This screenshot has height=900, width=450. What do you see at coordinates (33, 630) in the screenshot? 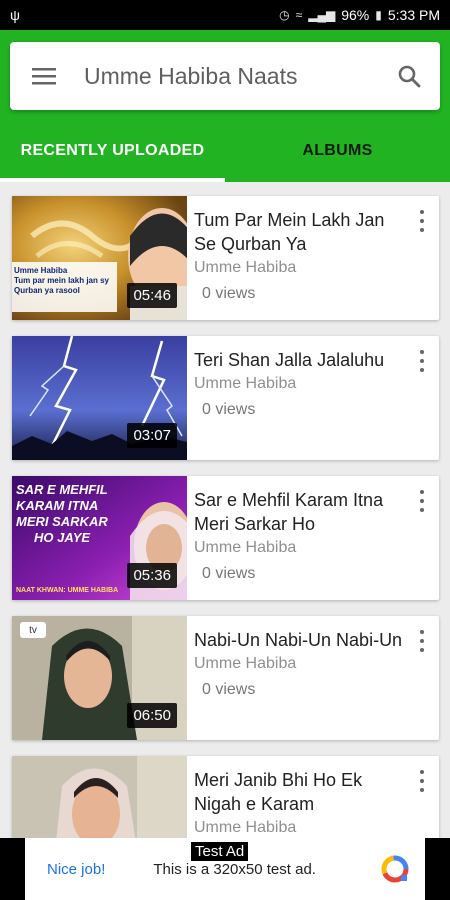
I see `tv-logo: tv` at bounding box center [33, 630].